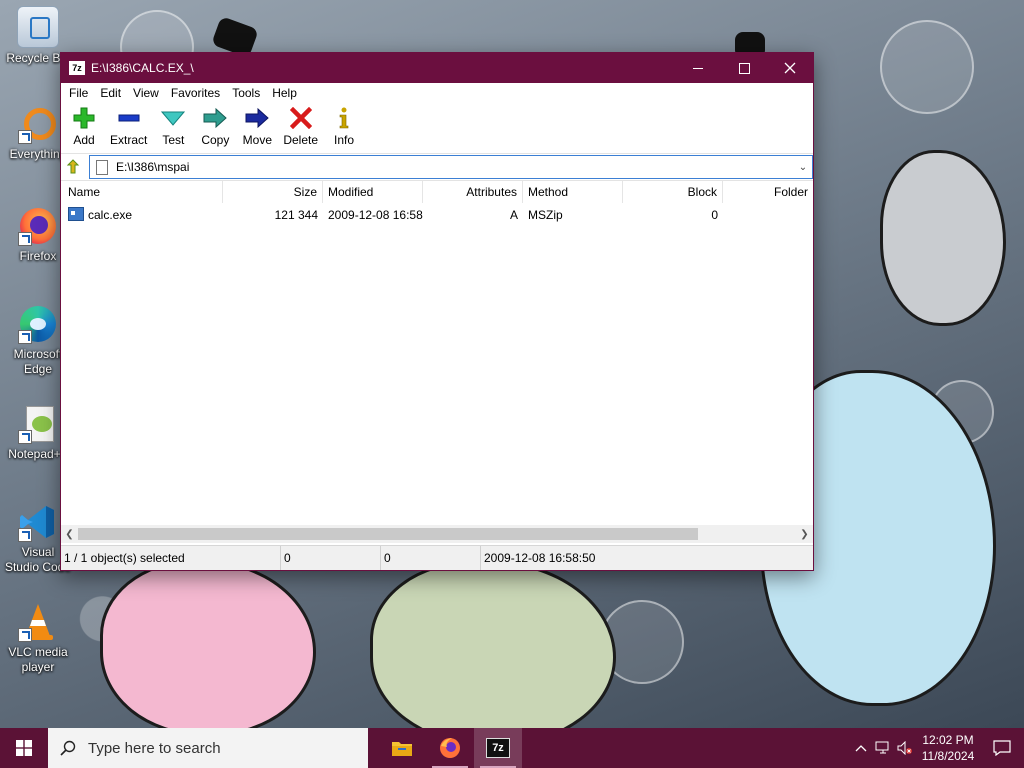  Describe the element at coordinates (38, 454) in the screenshot. I see `desktop-icon-label: Notepad++` at that location.